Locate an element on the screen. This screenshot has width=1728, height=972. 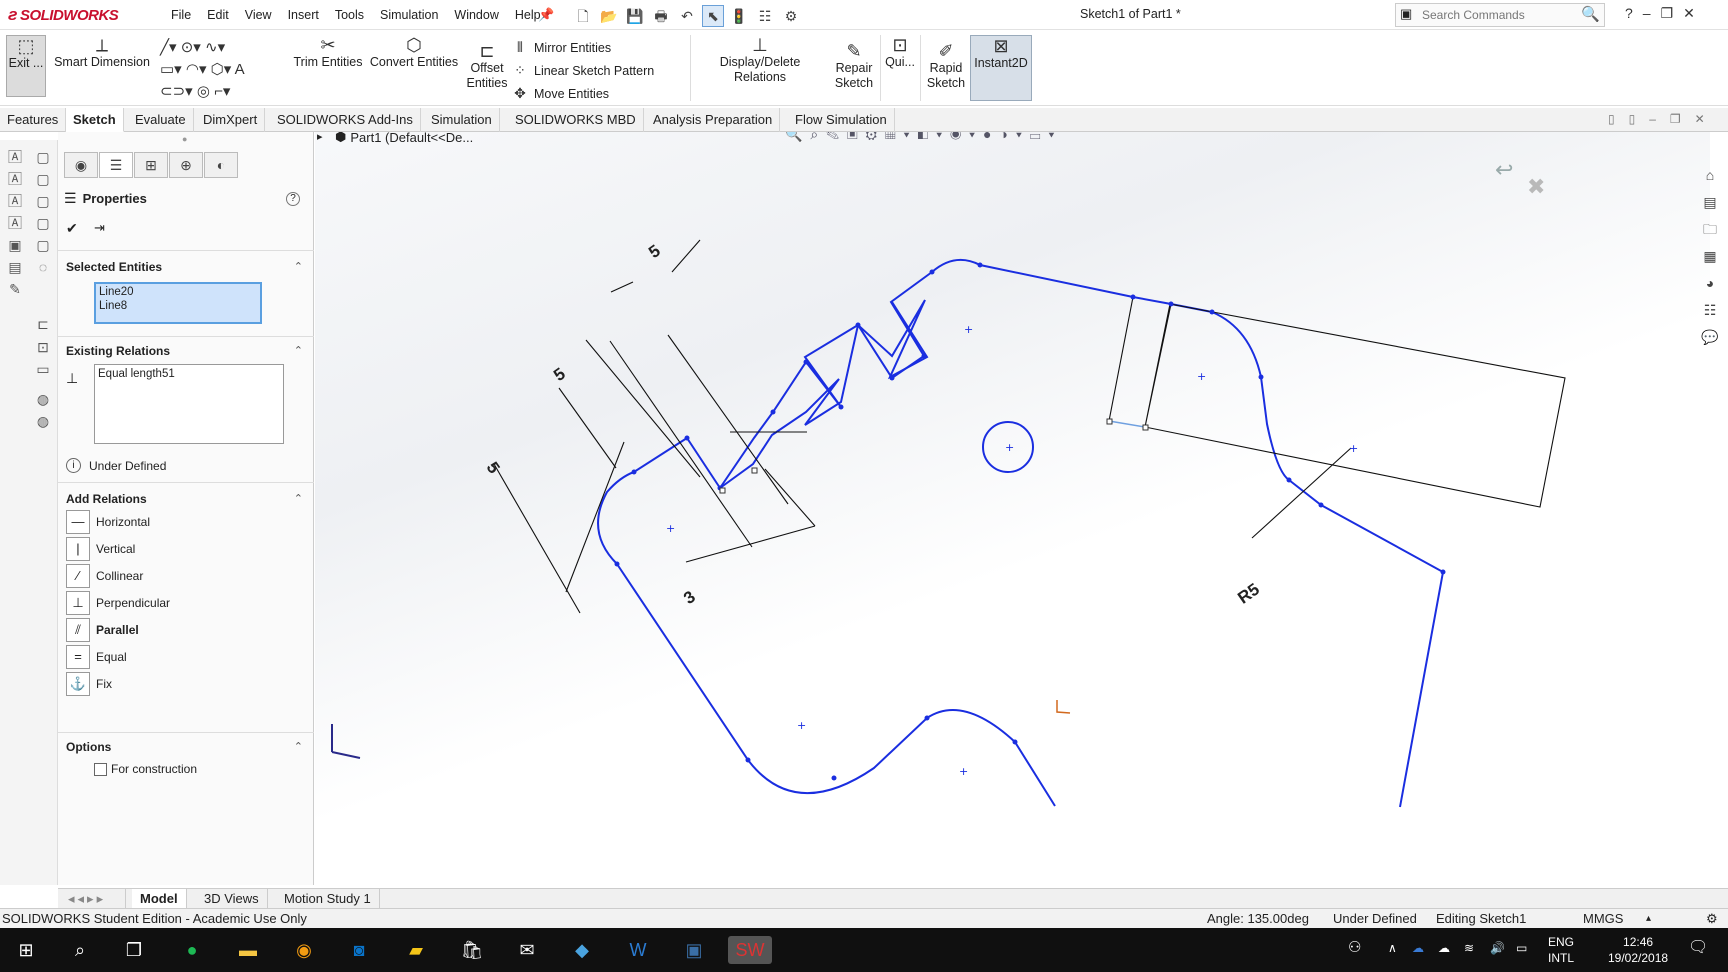
menu-simulation: Simulation is located at coordinates (409, 15).